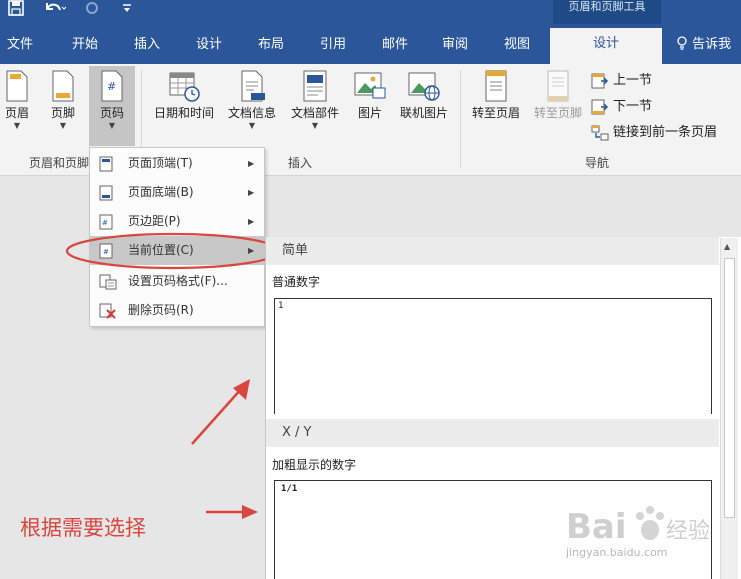  What do you see at coordinates (127, 12) in the screenshot?
I see `customize-toolbar-icon` at bounding box center [127, 12].